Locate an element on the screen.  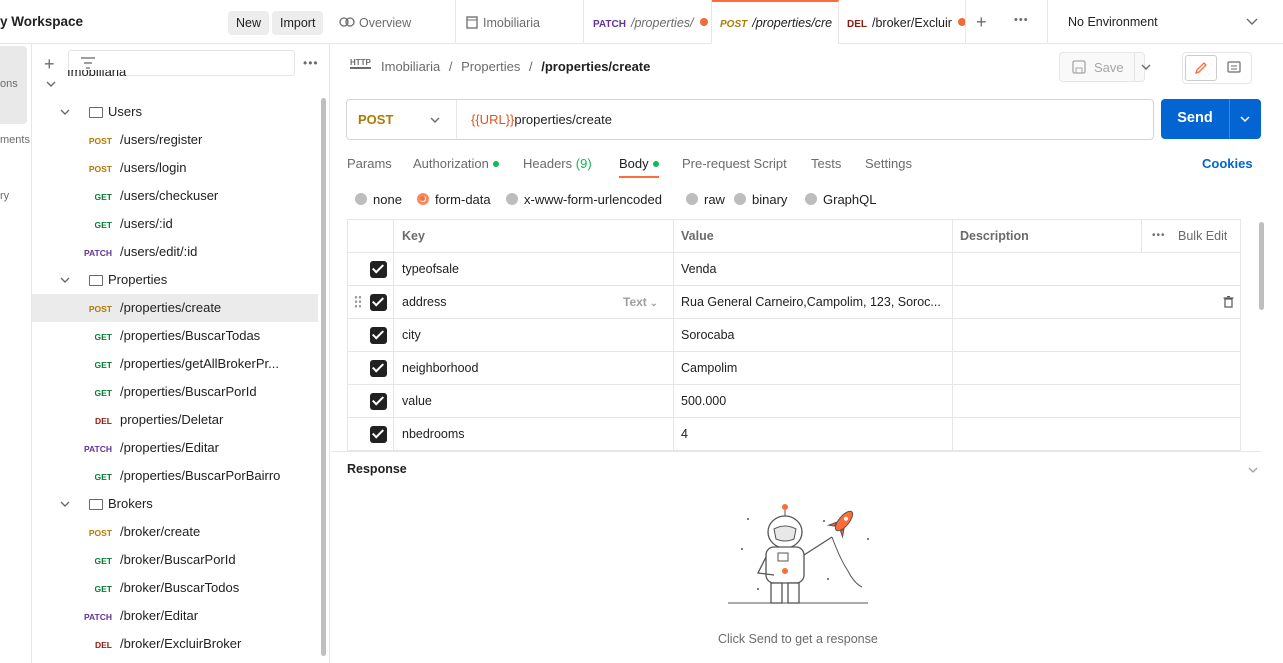
radio-none: none is located at coordinates (378, 199).